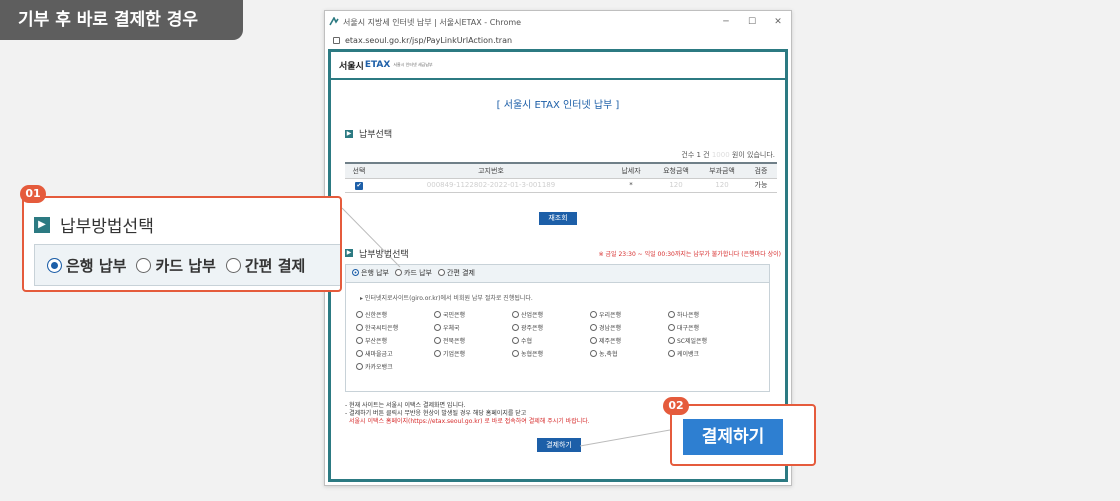  I want to click on zoom-bank-option: 은행 납부, so click(86, 265).